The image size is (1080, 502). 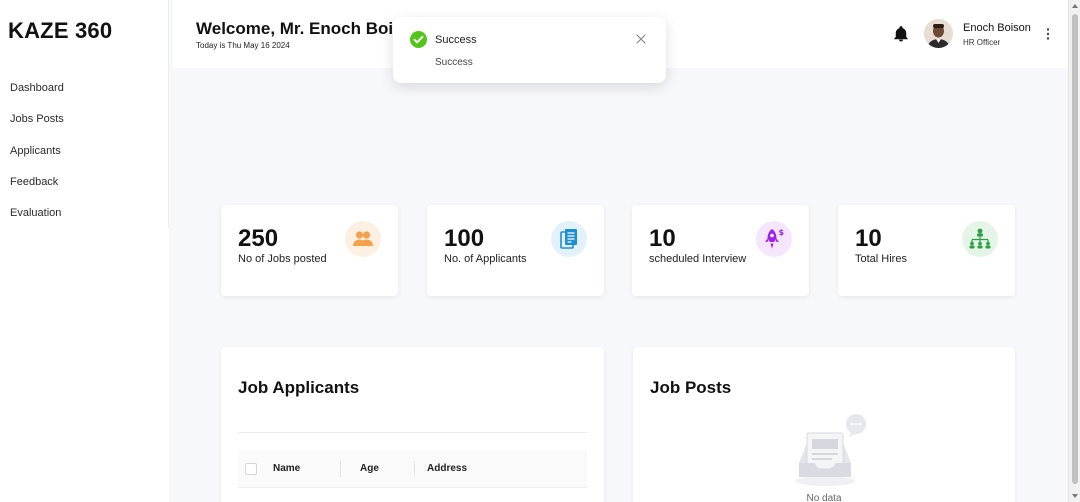 I want to click on sidebar-item-evaluation: Evaluation, so click(x=37, y=222).